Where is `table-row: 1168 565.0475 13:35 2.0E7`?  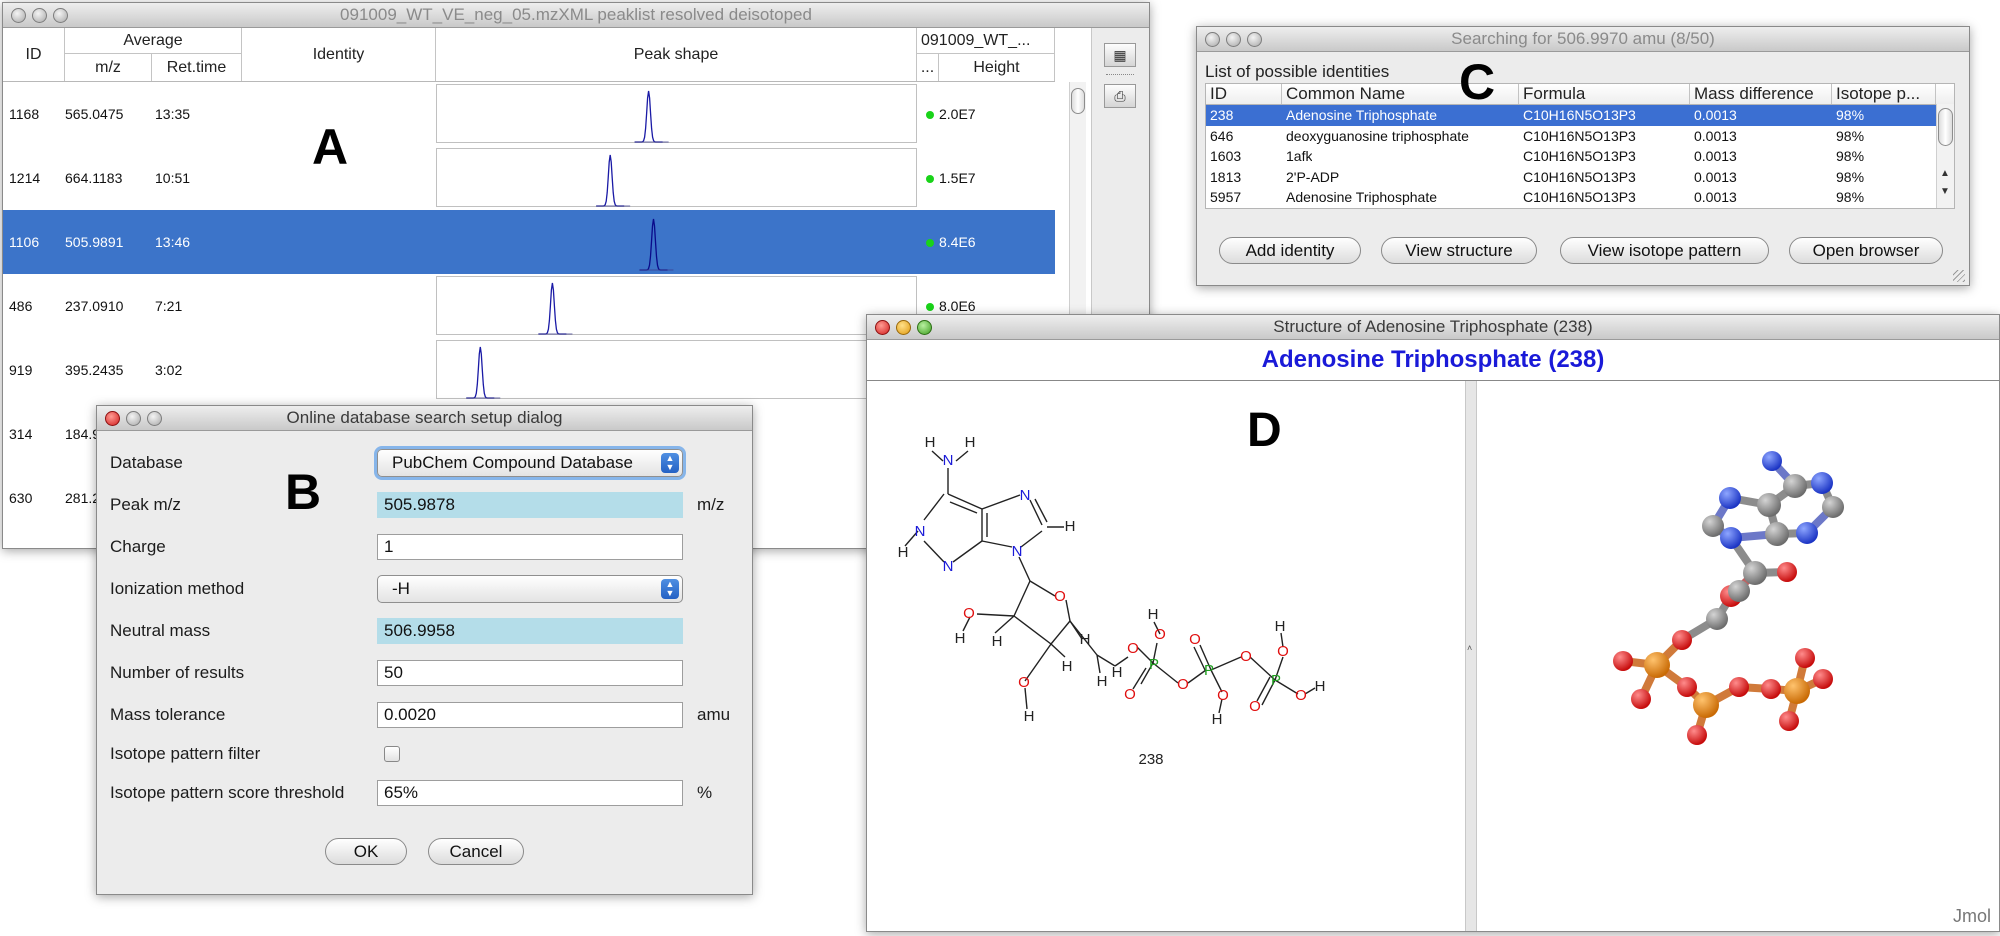
table-row: 1168 565.0475 13:35 2.0E7 is located at coordinates (529, 114).